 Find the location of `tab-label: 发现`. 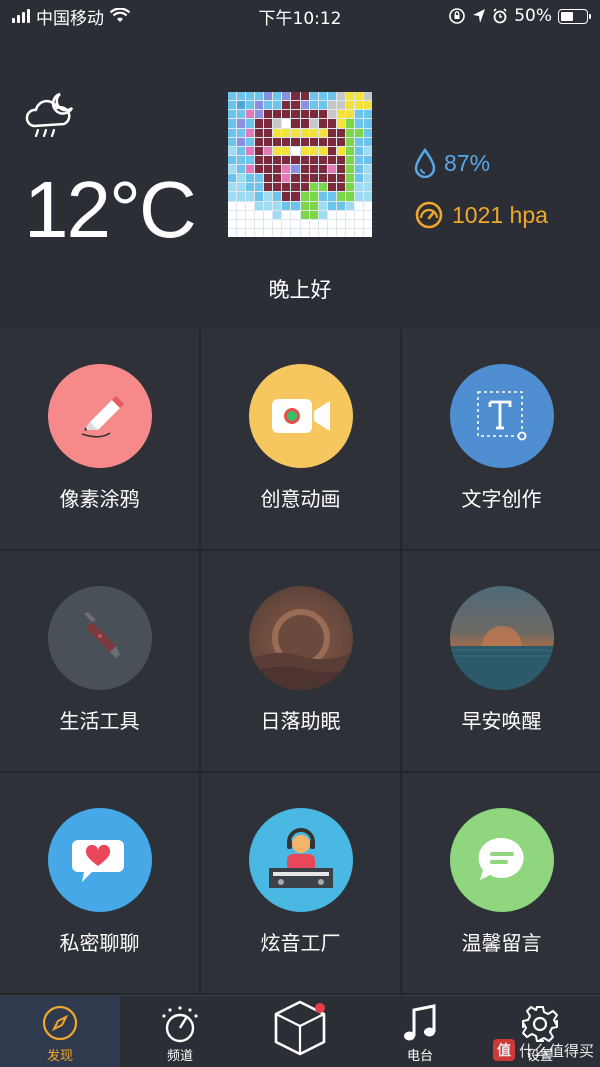

tab-label: 发现 is located at coordinates (59, 1056).